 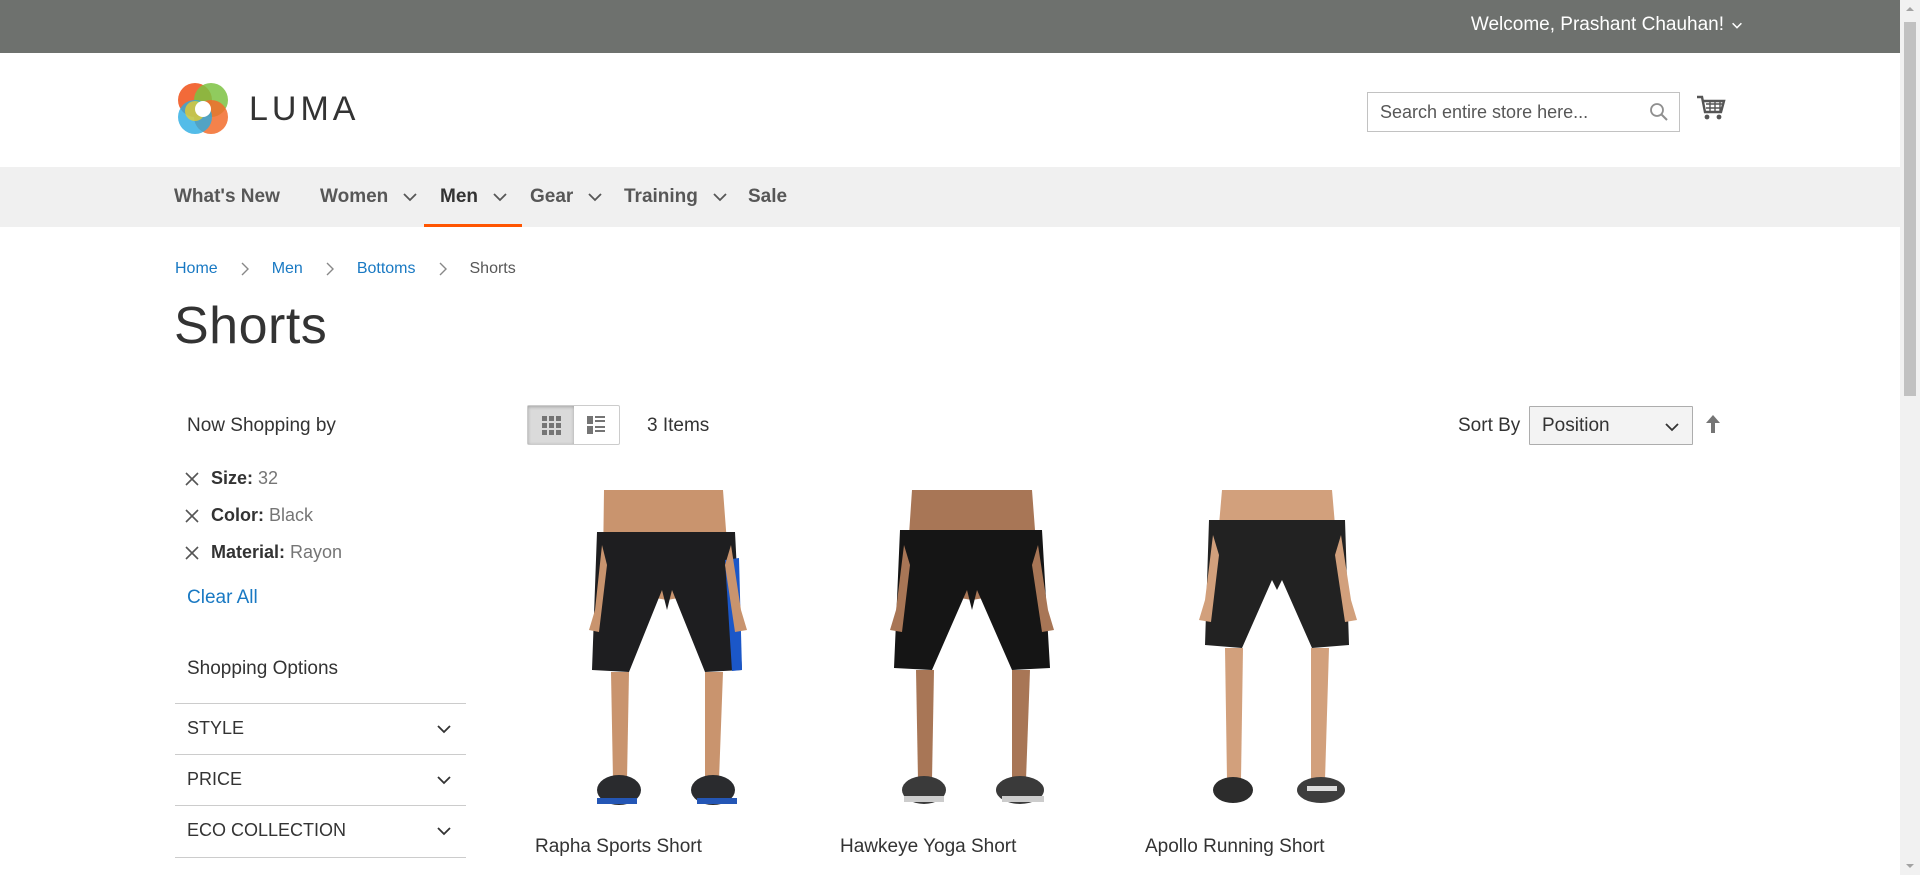 I want to click on view-mode-switcher, so click(x=573, y=425).